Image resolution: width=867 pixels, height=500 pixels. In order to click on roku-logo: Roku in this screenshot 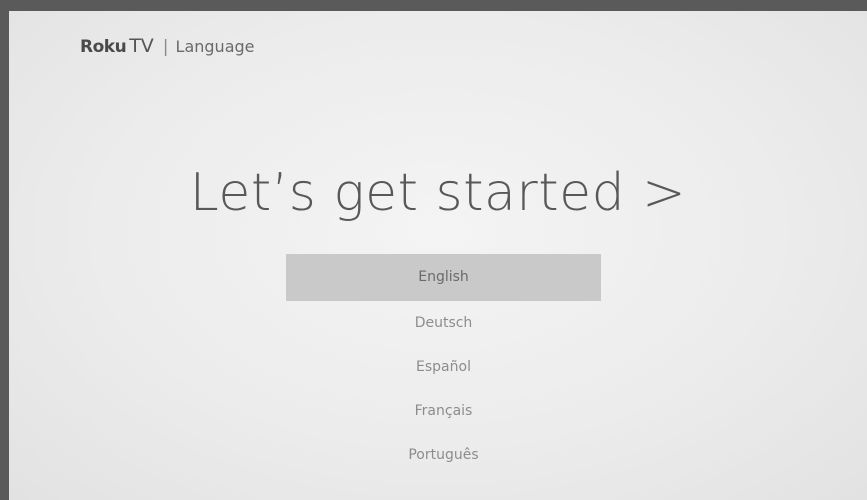, I will do `click(103, 47)`.